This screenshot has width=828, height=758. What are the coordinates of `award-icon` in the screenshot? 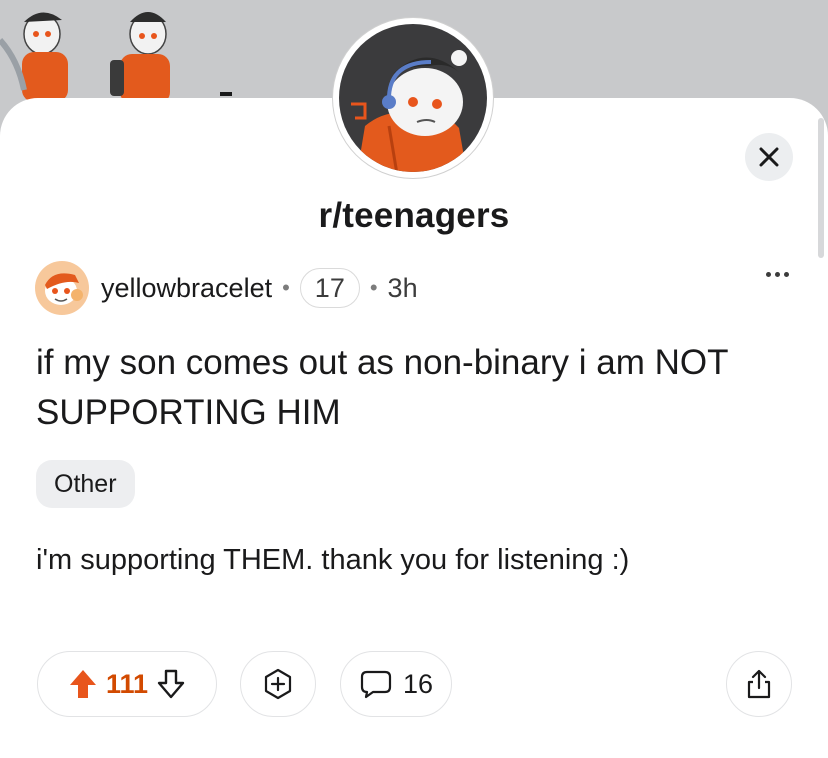 It's located at (278, 684).